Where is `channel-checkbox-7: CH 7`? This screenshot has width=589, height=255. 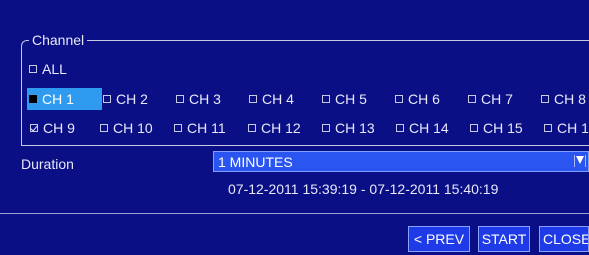 channel-checkbox-7: CH 7 is located at coordinates (504, 99).